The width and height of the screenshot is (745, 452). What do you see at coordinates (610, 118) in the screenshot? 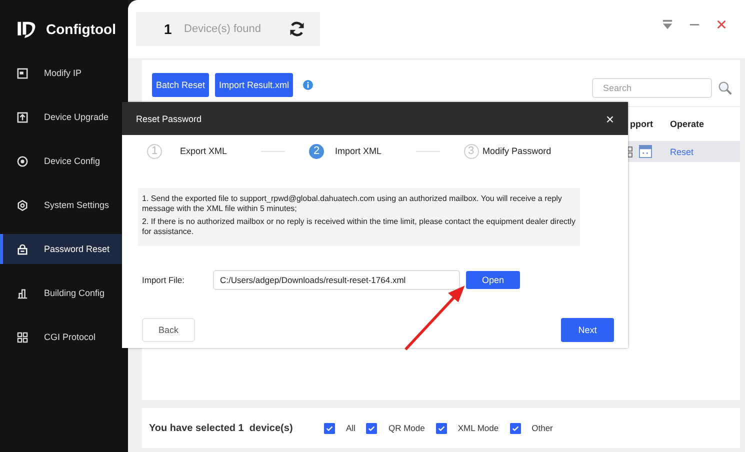
I see `close-button: ×` at bounding box center [610, 118].